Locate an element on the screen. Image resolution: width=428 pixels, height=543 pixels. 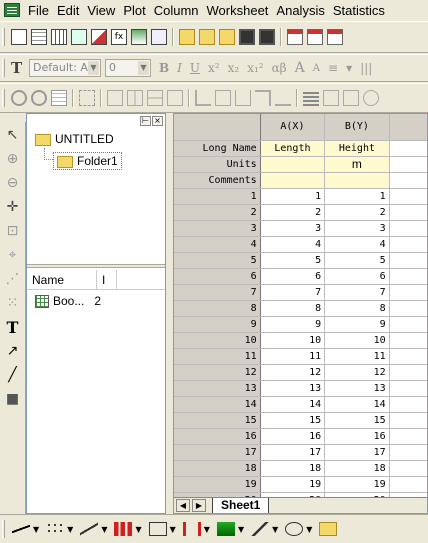
table-row: 14 14 14 is located at coordinates (300, 404).